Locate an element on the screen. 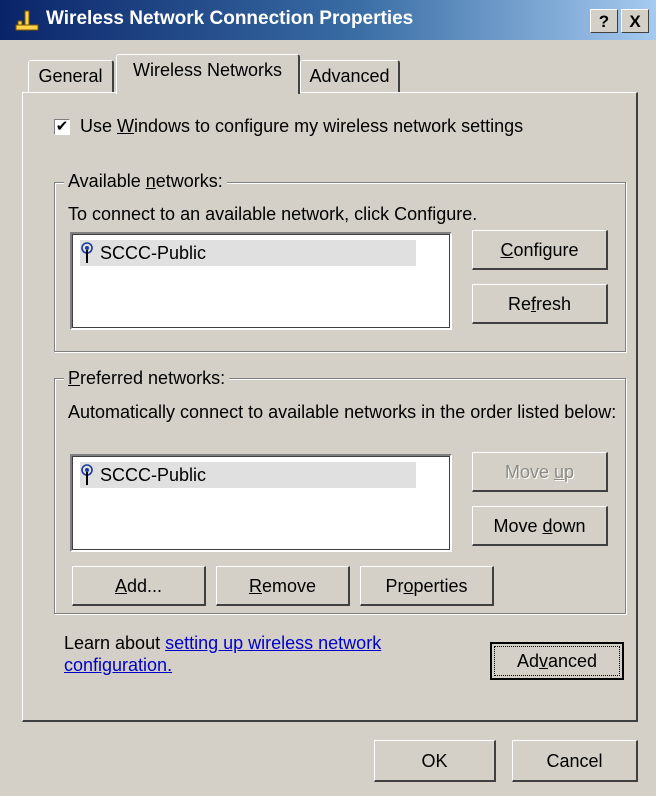 This screenshot has height=796, width=656. available-networks-list: SCCC-Public is located at coordinates (261, 281).